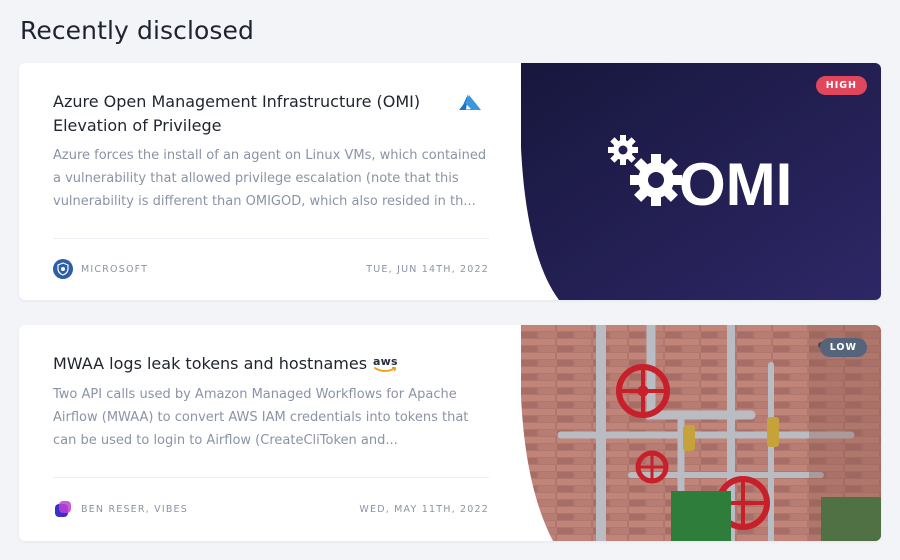 The height and width of the screenshot is (560, 900). What do you see at coordinates (134, 509) in the screenshot?
I see `author-name: BEN RESER, VIBES` at bounding box center [134, 509].